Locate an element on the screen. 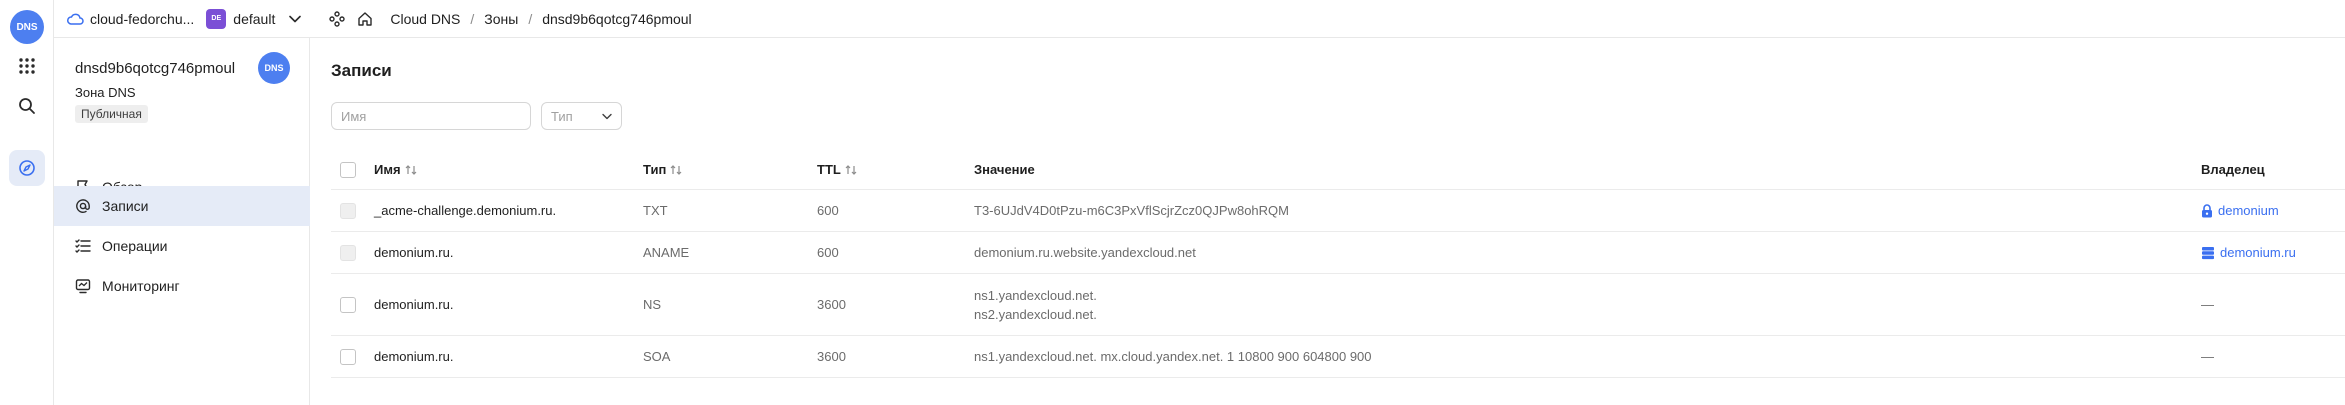  record-owner: demonium is located at coordinates (2240, 210).